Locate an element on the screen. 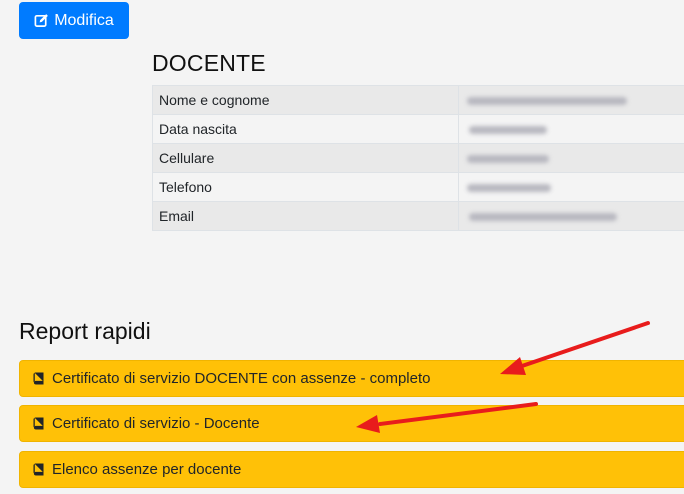 This screenshot has height=494, width=684. report-button-label: Elenco assenze per docente is located at coordinates (147, 469).